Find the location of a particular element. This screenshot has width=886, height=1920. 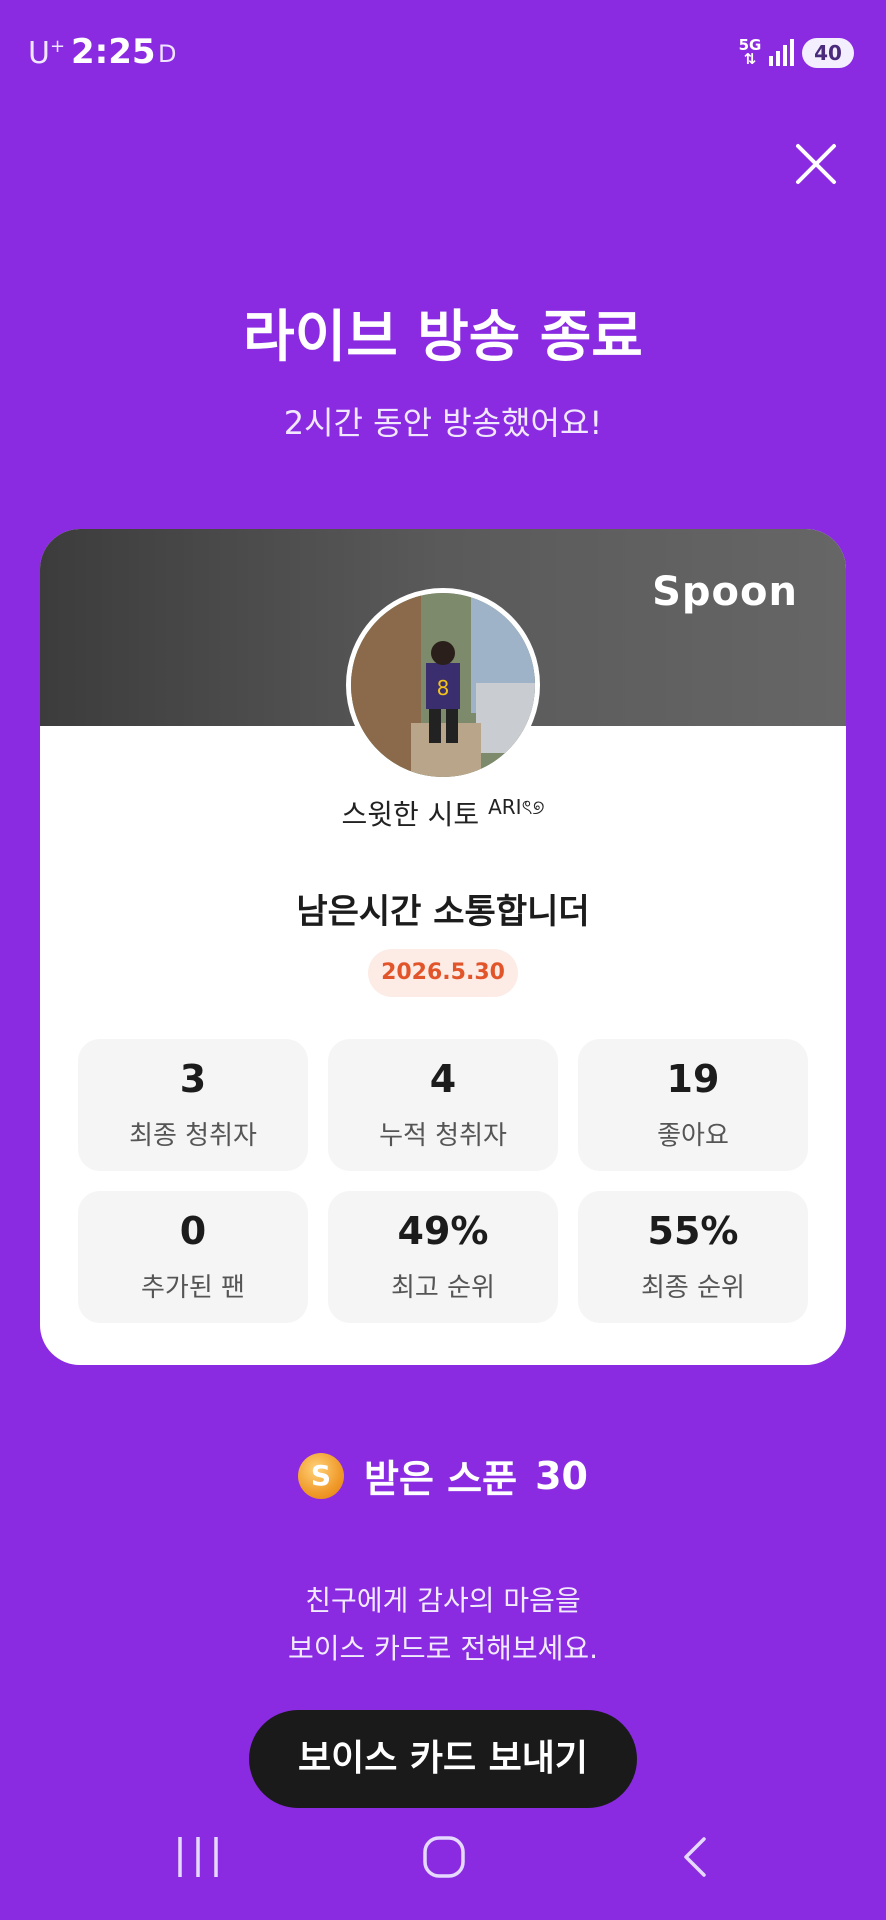

stat-value: 19 is located at coordinates (693, 1079).